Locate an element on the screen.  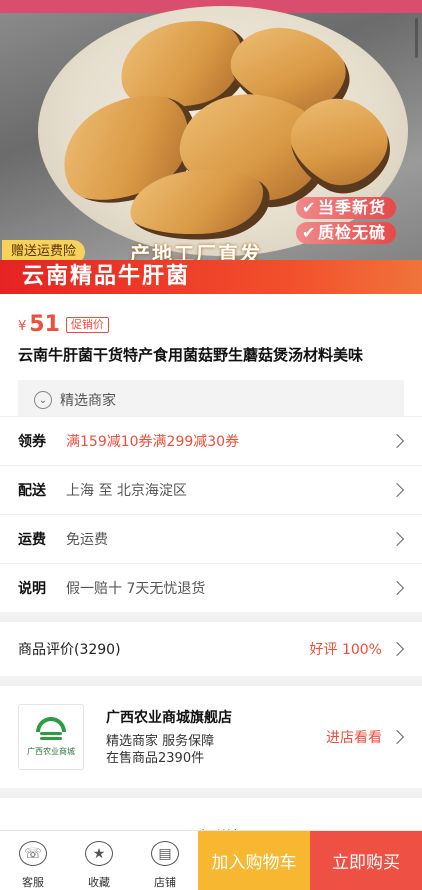
shop-service: 精选商家 服务保障 is located at coordinates (160, 741).